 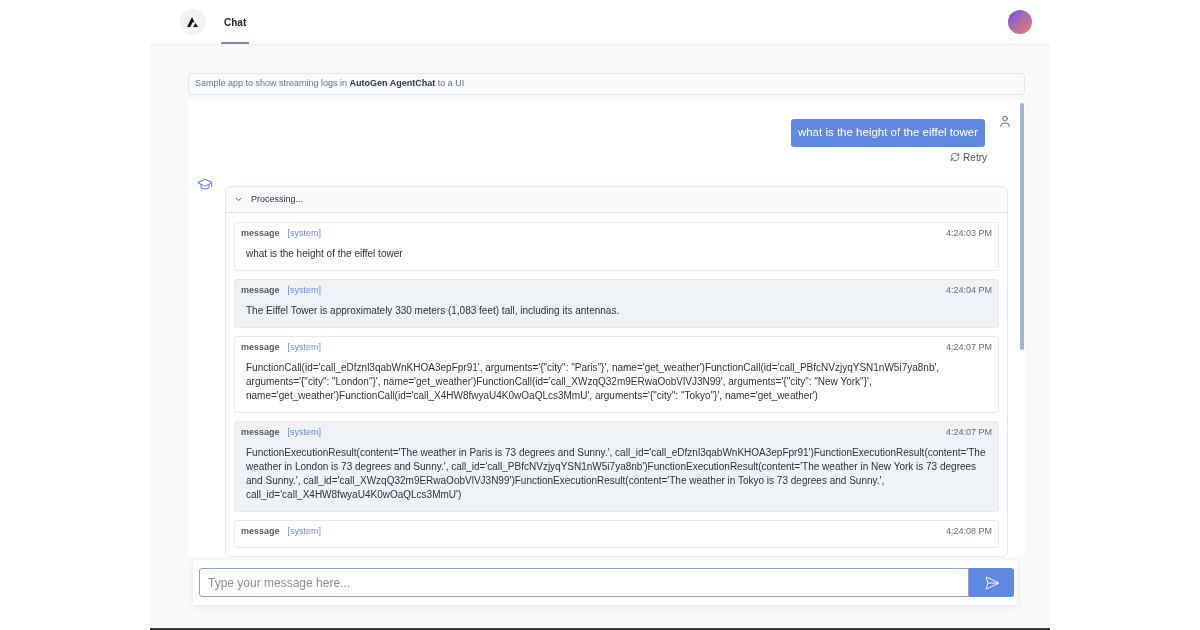 I want to click on graduation-cap-icon, so click(x=205, y=184).